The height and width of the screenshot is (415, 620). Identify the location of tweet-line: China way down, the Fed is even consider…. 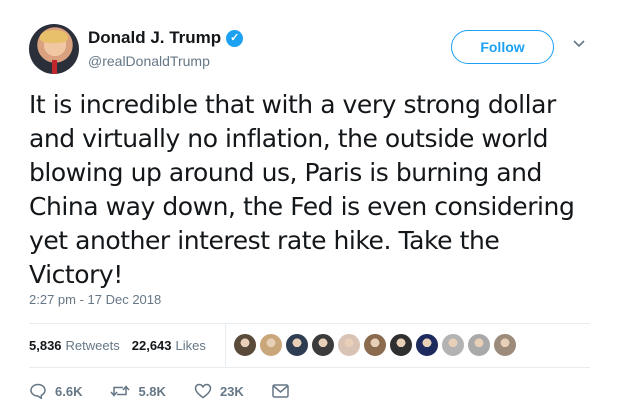
(302, 206).